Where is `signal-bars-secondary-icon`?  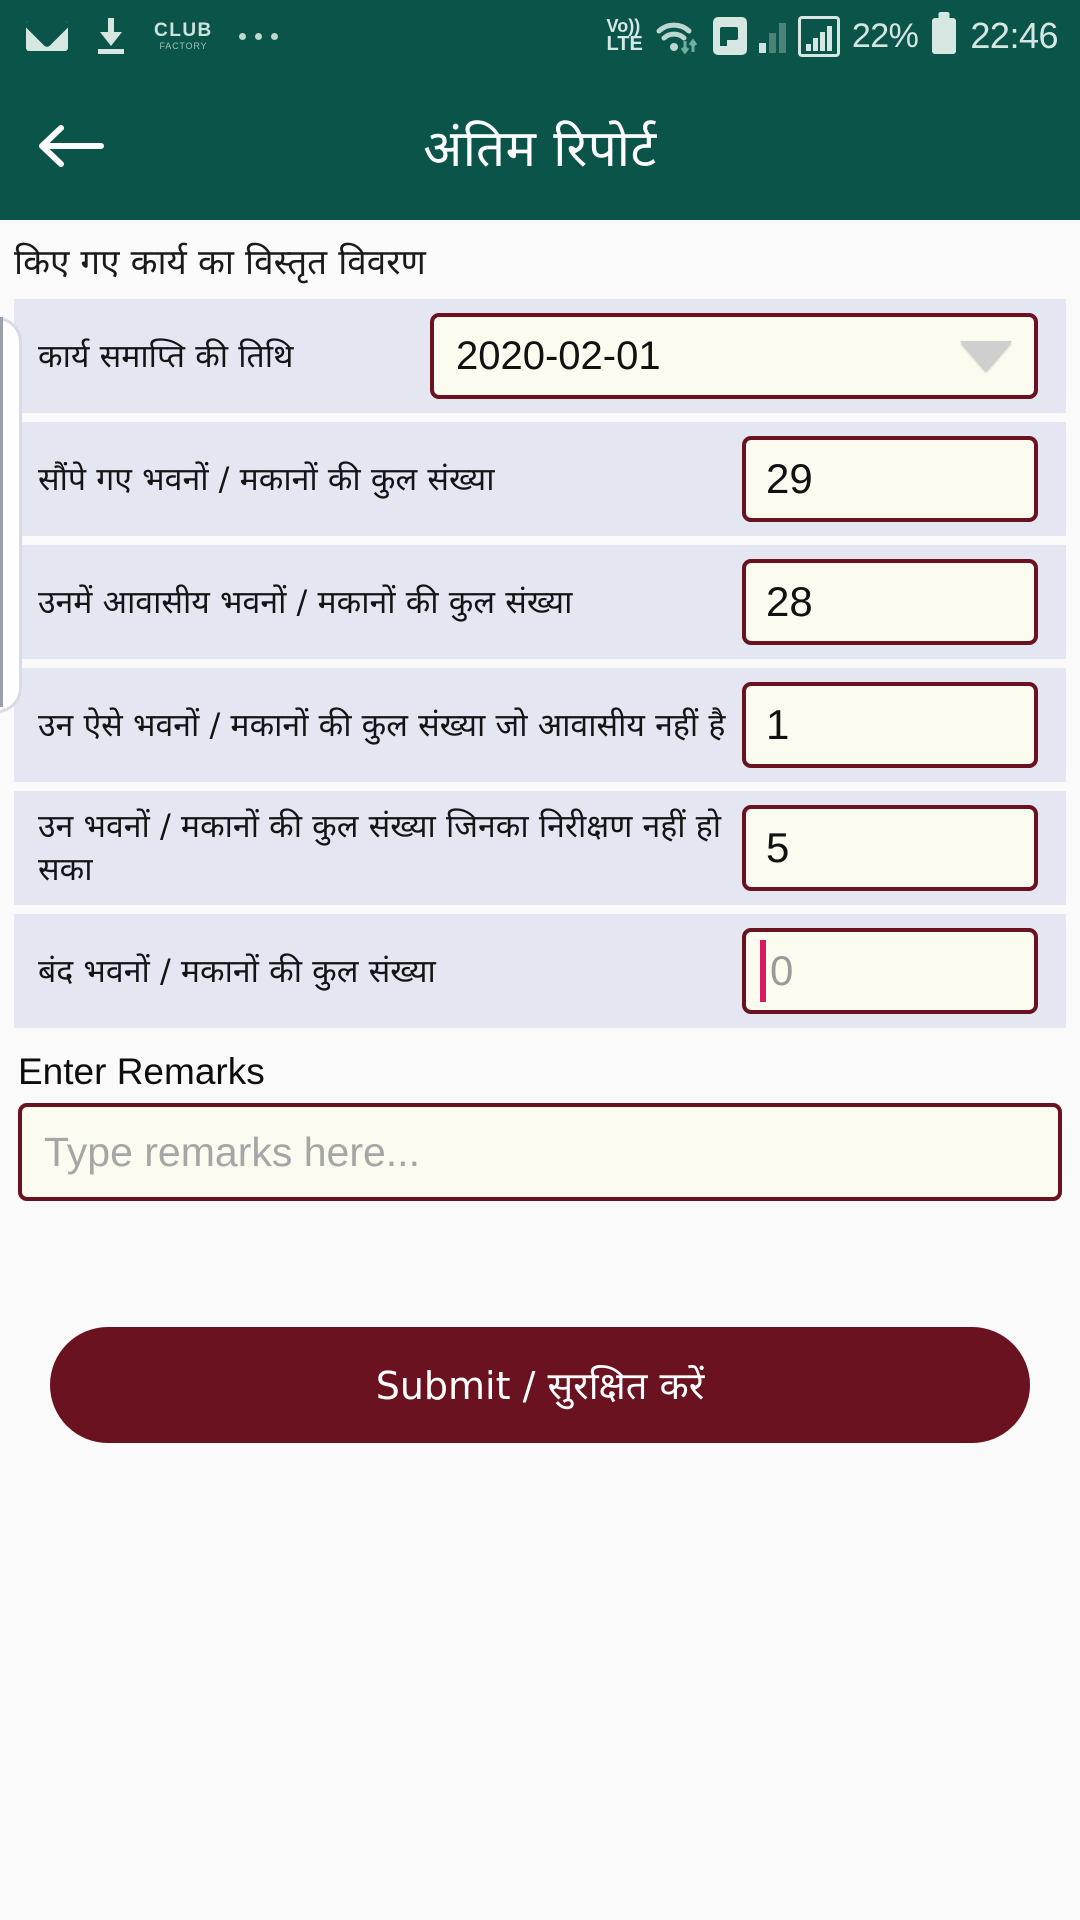 signal-bars-secondary-icon is located at coordinates (772, 36).